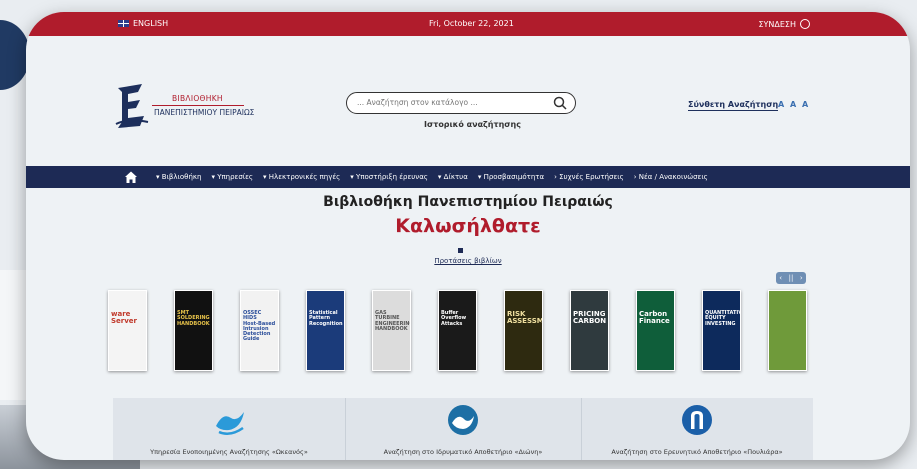 Image resolution: width=917 pixels, height=469 pixels. I want to click on nav-item-news: › Νέα / Ανακοινώσεις, so click(671, 177).